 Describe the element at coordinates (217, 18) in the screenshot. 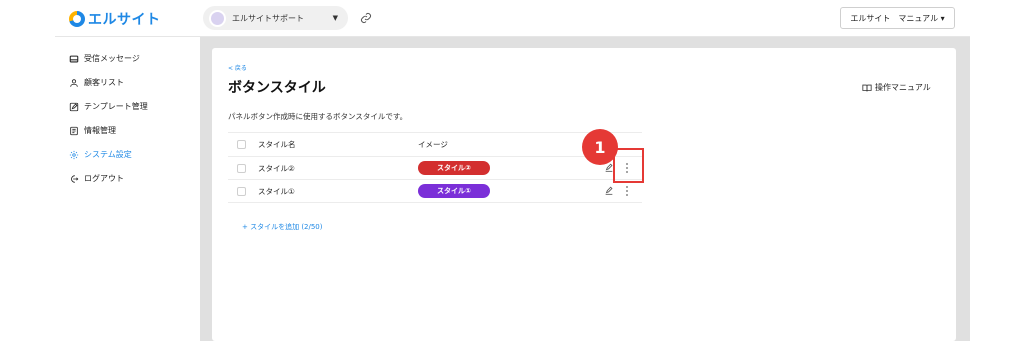

I see `avatar` at that location.